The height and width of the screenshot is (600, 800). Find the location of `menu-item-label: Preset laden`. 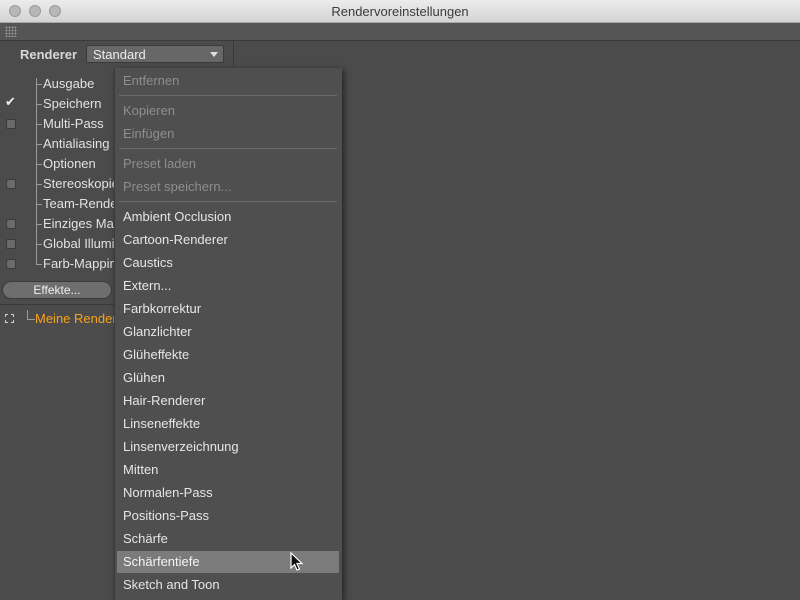

menu-item-label: Preset laden is located at coordinates (159, 163).